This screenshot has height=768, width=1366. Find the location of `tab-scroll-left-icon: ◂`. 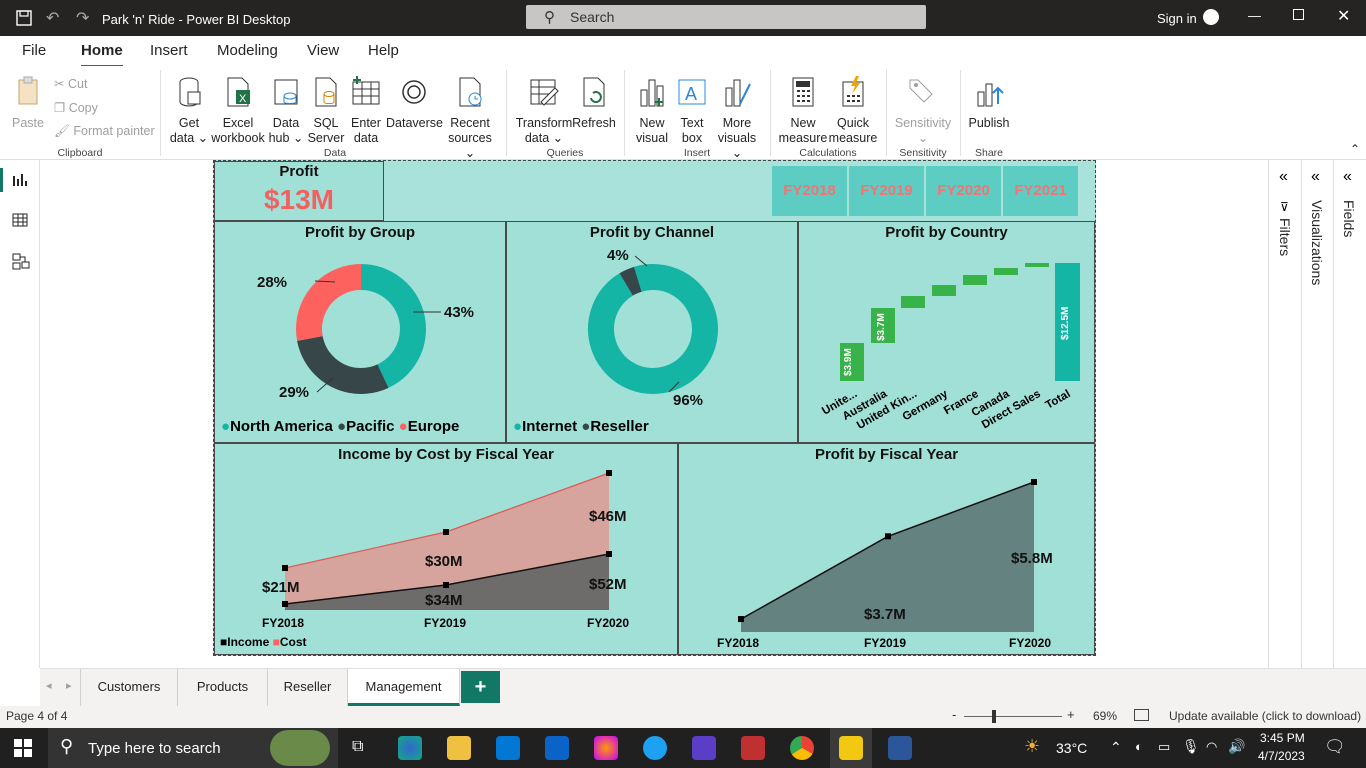

tab-scroll-left-icon: ◂ is located at coordinates (49, 685).